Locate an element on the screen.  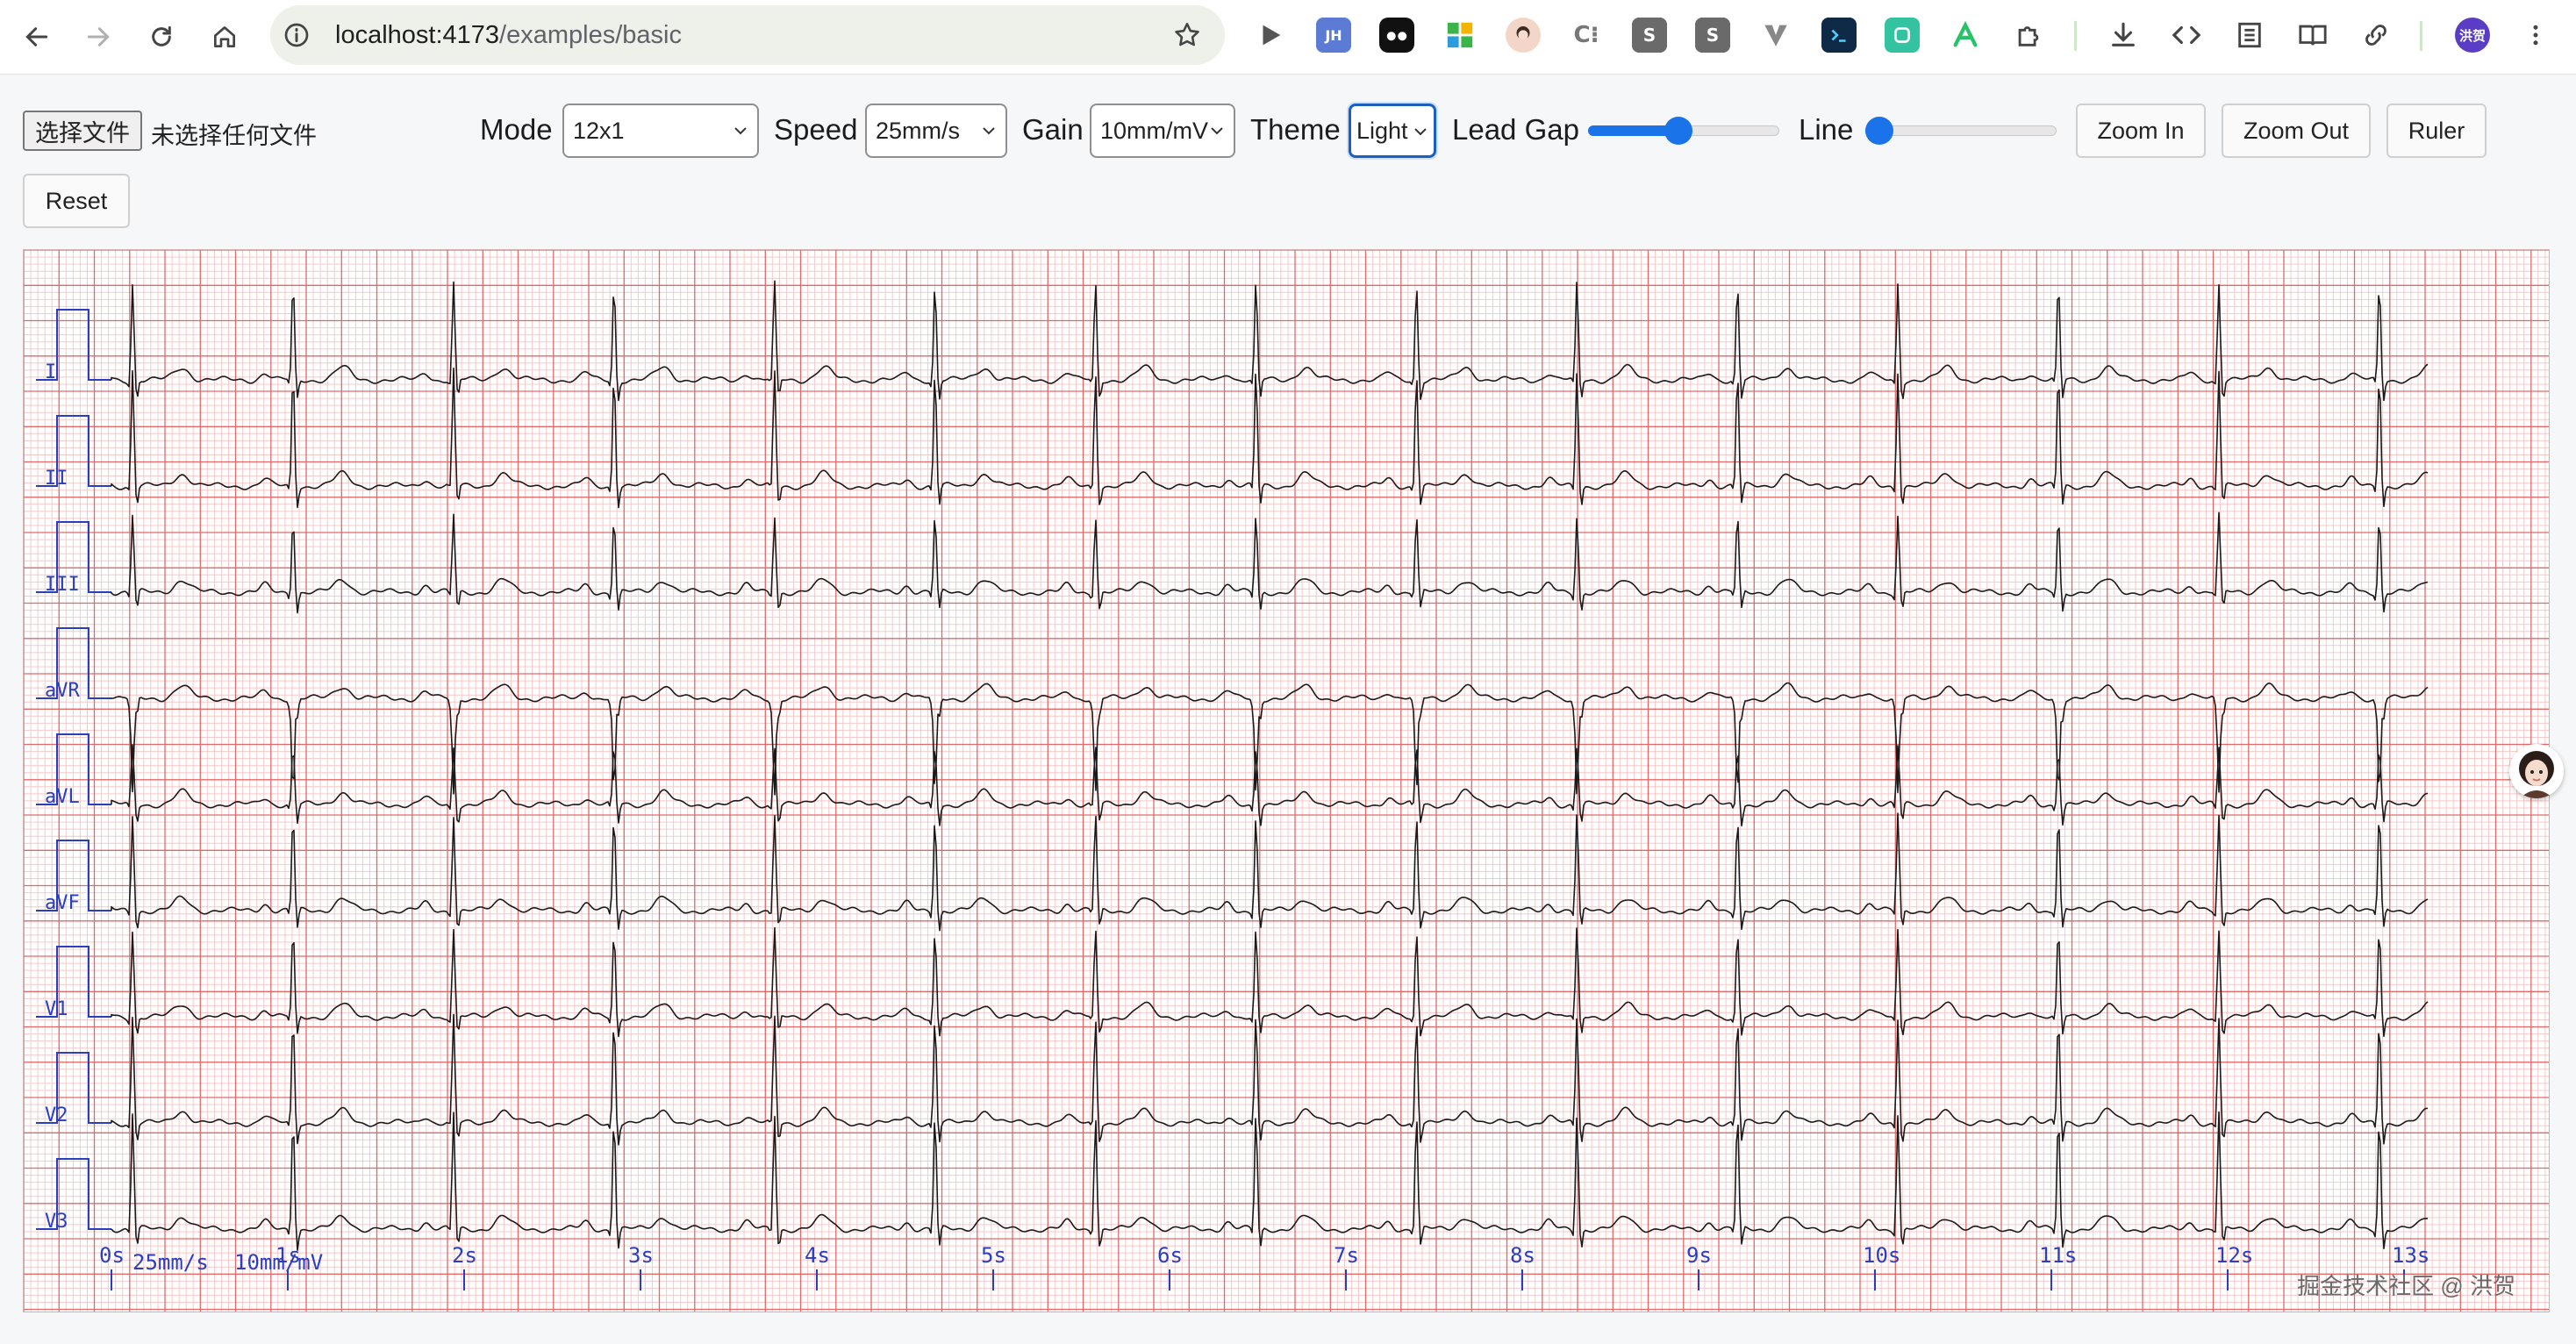
s-extension-icon: S is located at coordinates (1649, 35).